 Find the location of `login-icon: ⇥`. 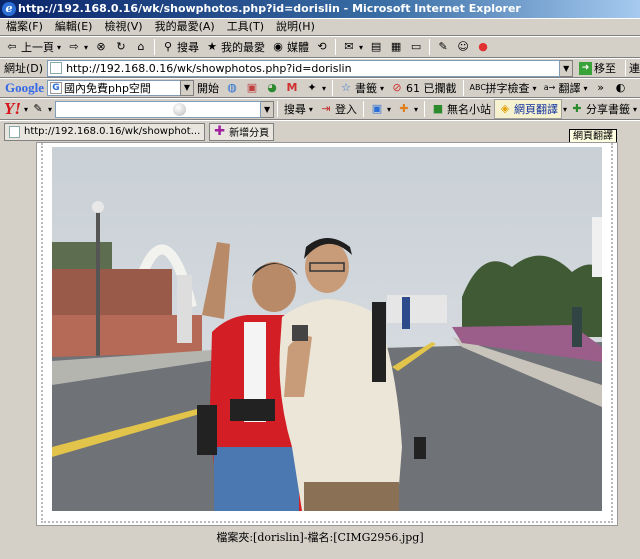

login-icon: ⇥ is located at coordinates (326, 108).